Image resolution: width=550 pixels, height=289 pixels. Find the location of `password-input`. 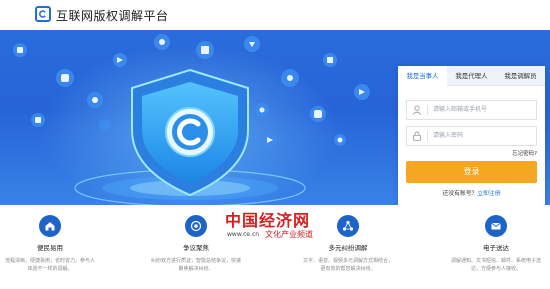

password-input is located at coordinates (483, 136).